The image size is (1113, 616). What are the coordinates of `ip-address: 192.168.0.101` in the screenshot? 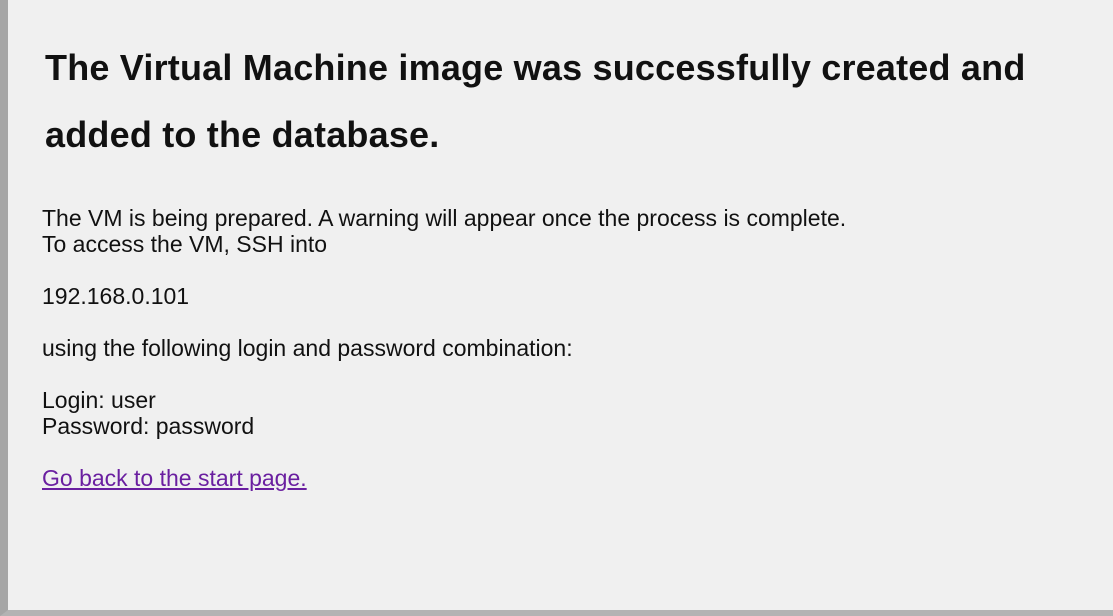 It's located at (116, 296).